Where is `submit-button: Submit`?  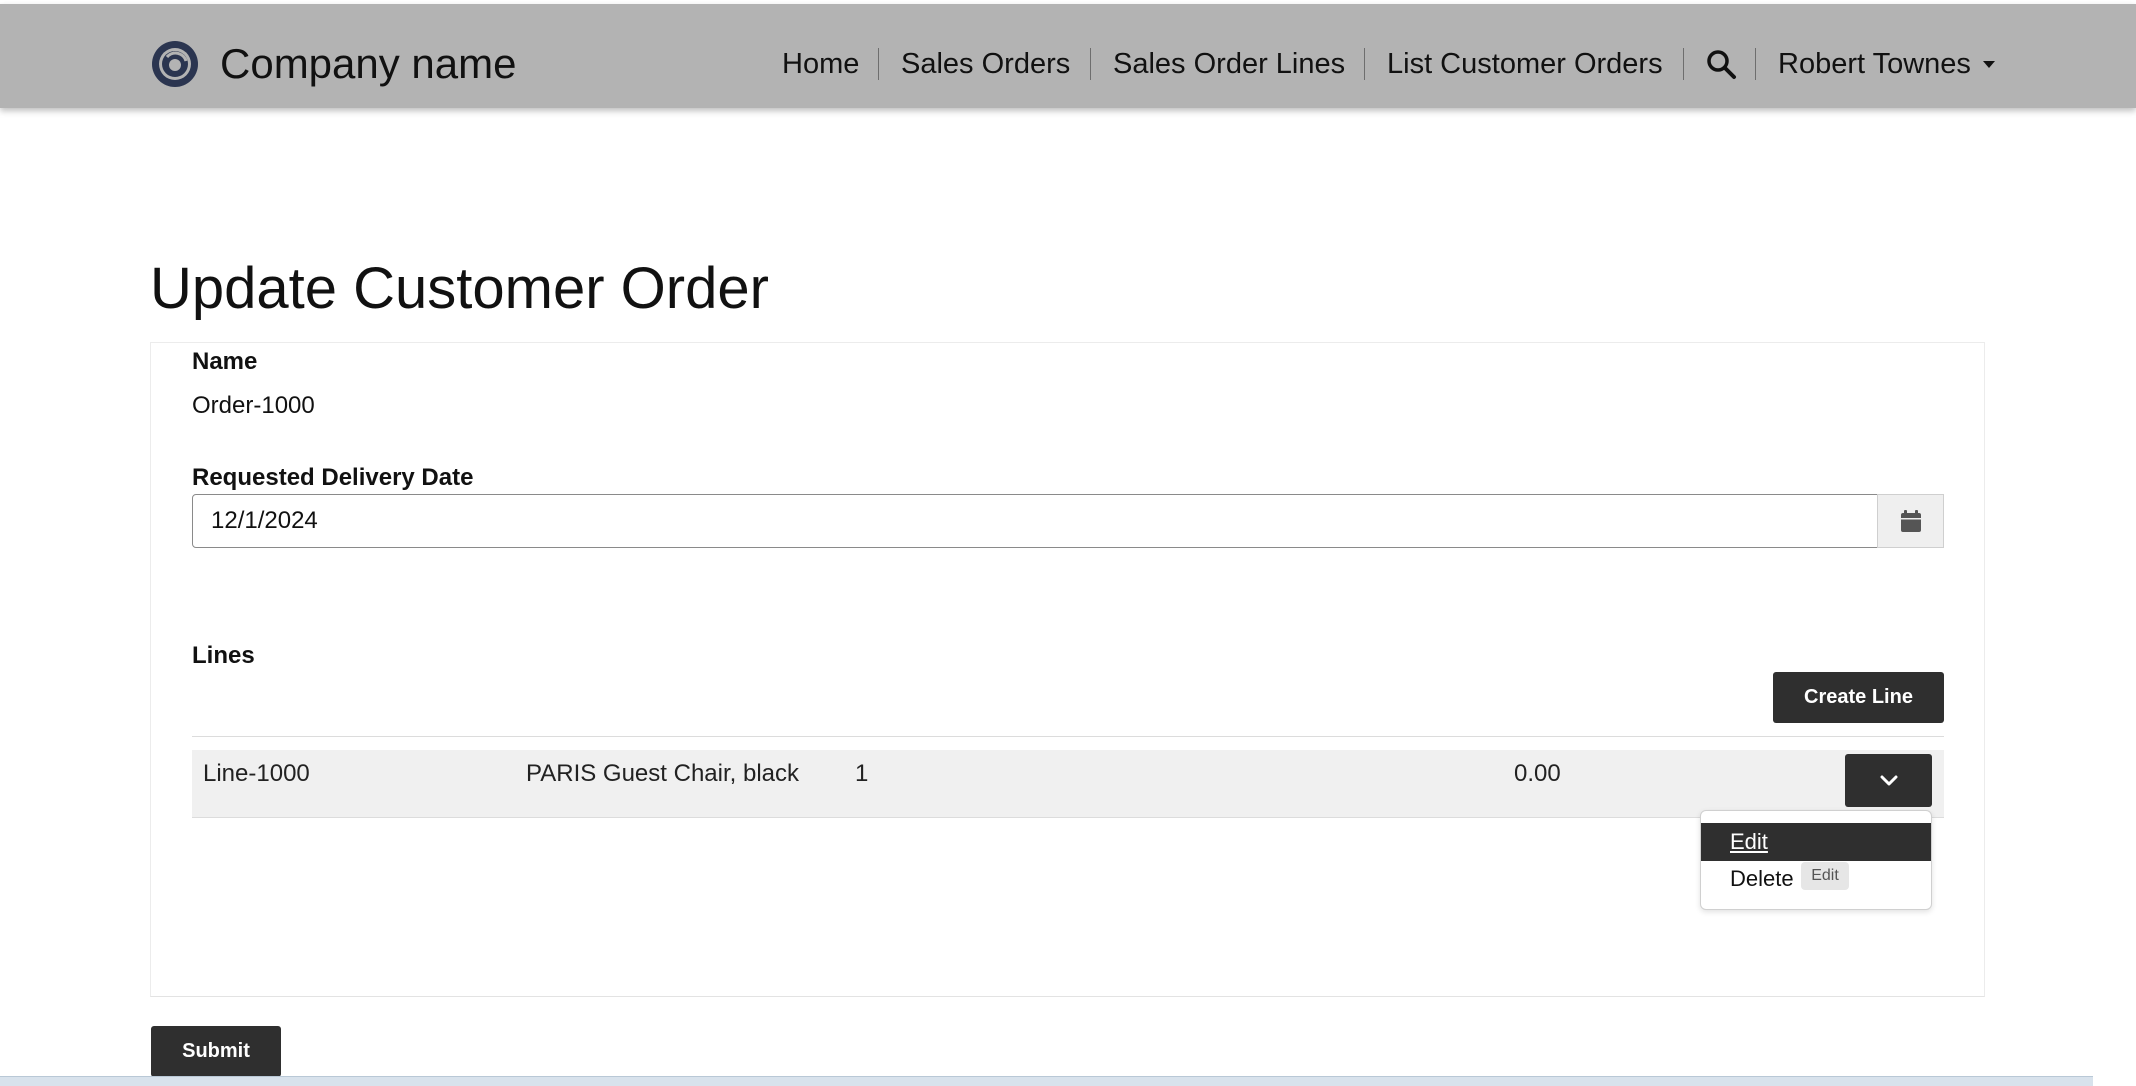 submit-button: Submit is located at coordinates (216, 1051).